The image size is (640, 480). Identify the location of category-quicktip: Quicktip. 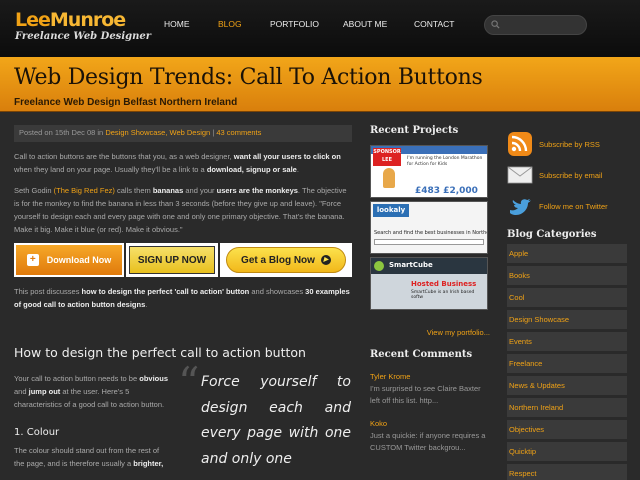
(567, 451).